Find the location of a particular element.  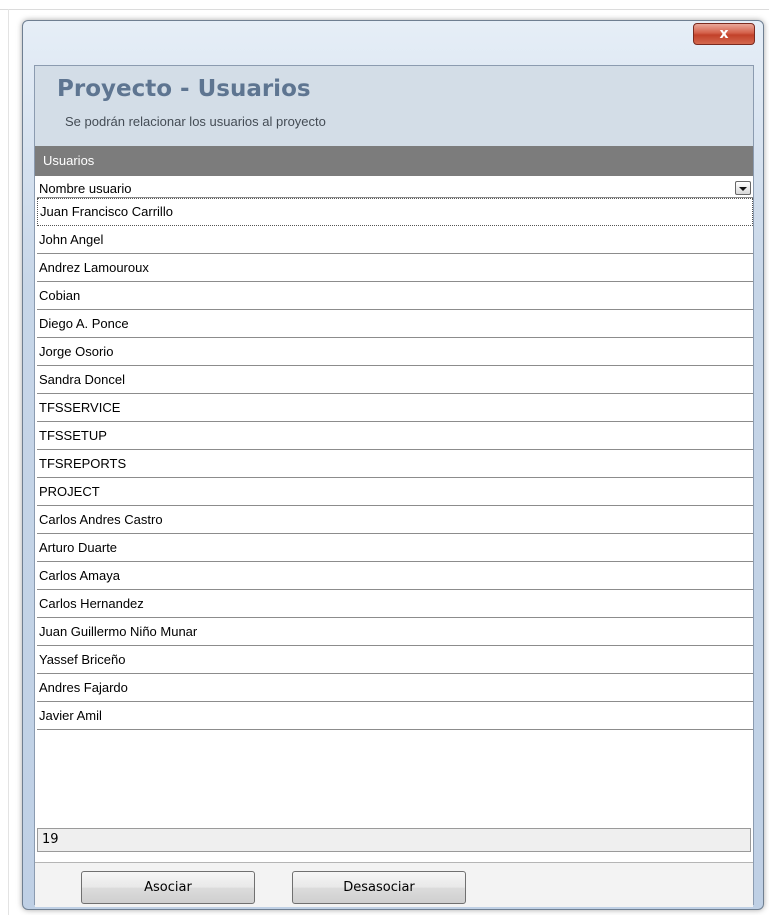

table-row: Javier Amil is located at coordinates (395, 716).